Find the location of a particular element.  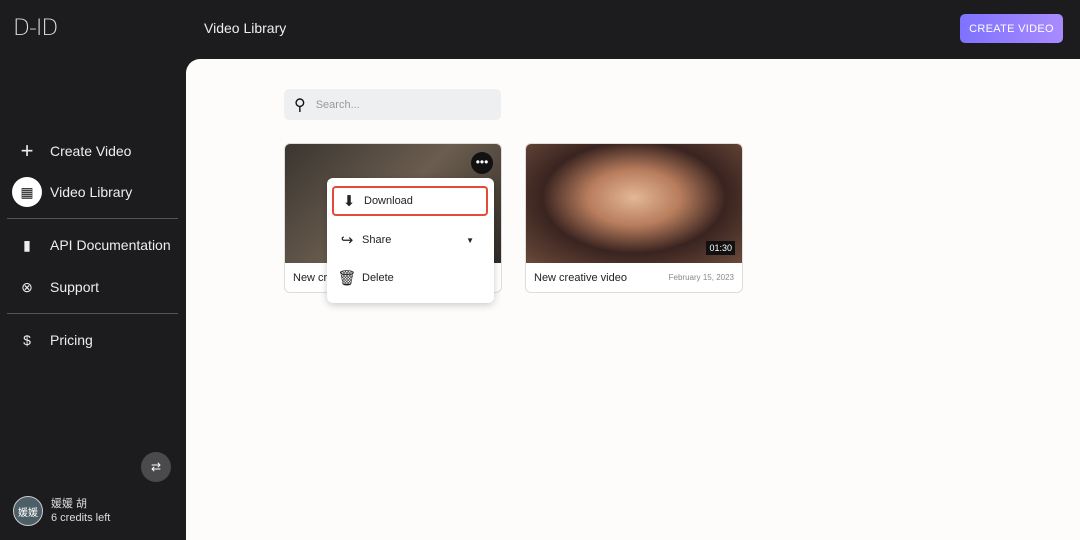

caret-down-icon: ▼ is located at coordinates (470, 240).